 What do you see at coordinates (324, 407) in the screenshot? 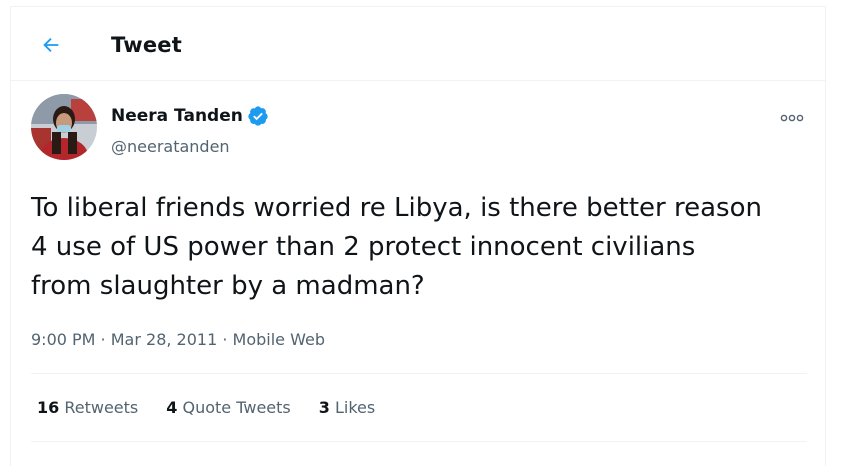
I see `likes-count: 3` at bounding box center [324, 407].